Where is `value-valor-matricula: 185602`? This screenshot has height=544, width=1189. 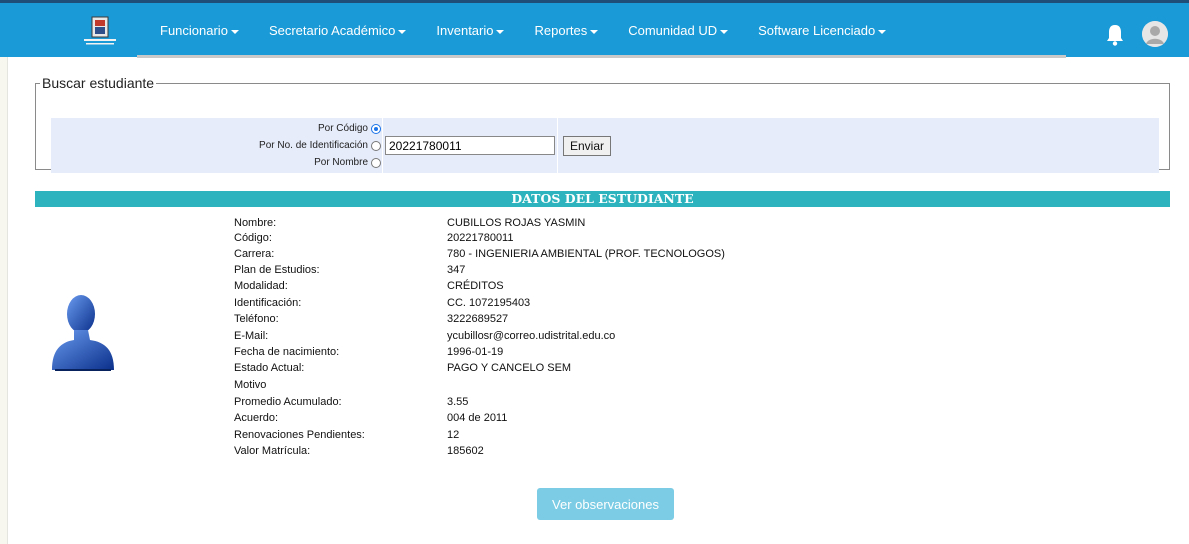 value-valor-matricula: 185602 is located at coordinates (465, 451).